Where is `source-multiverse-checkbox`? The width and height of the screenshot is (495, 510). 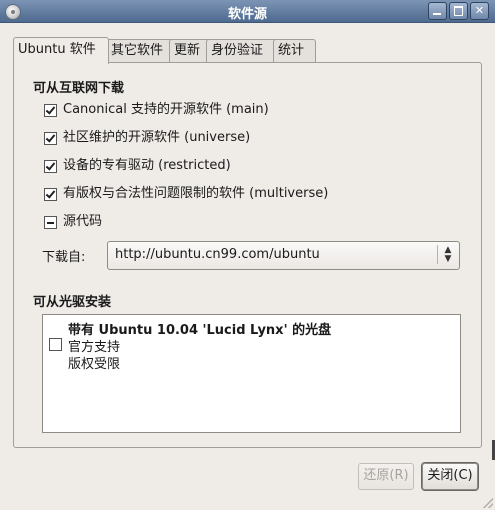 source-multiverse-checkbox is located at coordinates (50, 194).